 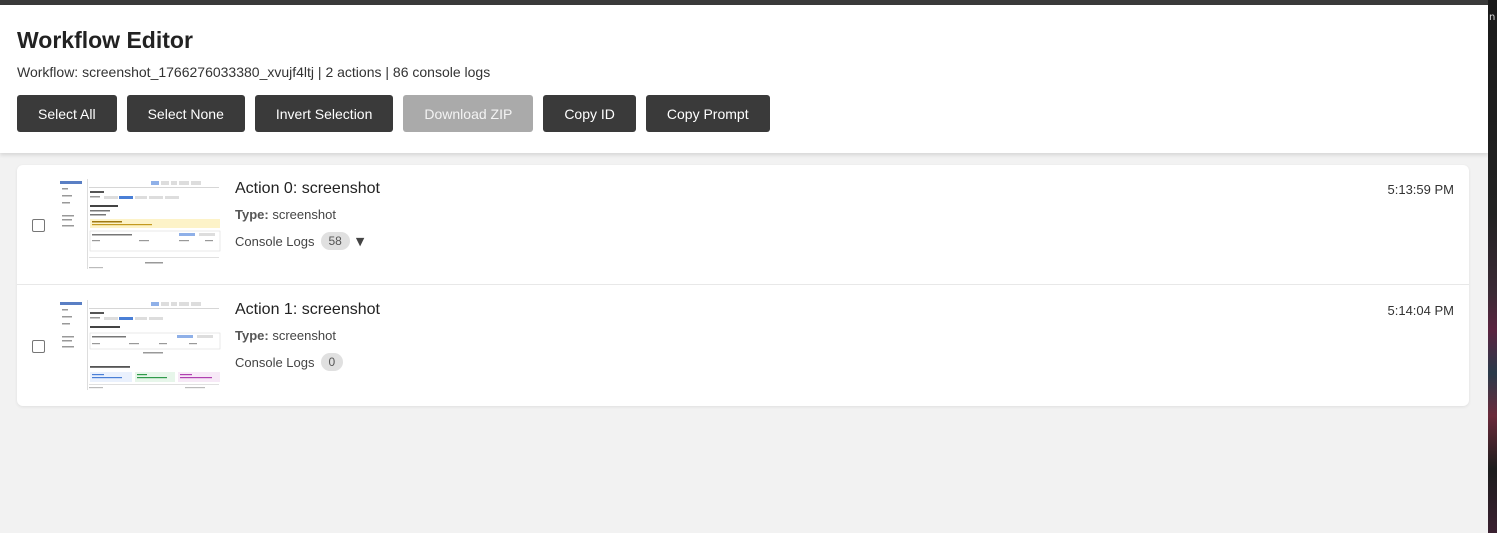 What do you see at coordinates (335, 241) in the screenshot?
I see `console-logs-count-badge: 58` at bounding box center [335, 241].